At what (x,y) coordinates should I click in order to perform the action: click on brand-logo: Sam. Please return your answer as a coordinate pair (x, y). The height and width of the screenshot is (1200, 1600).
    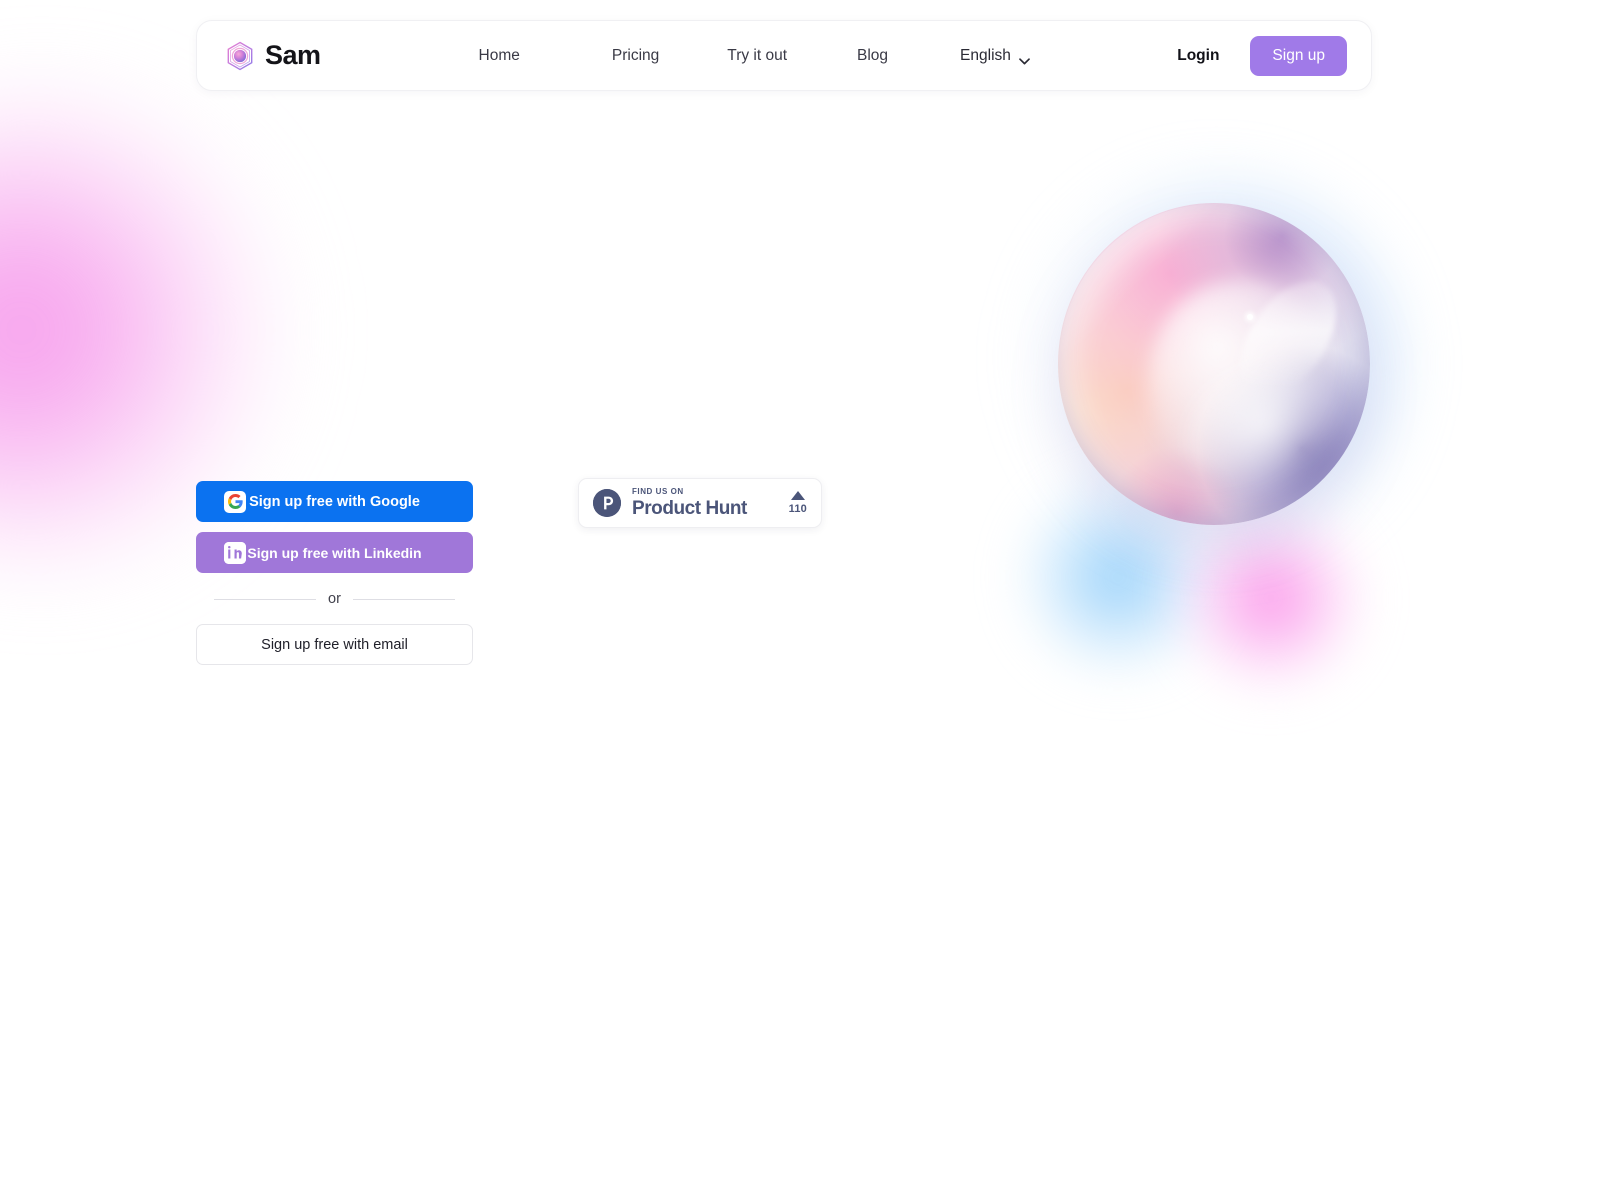
    Looking at the image, I should click on (273, 55).